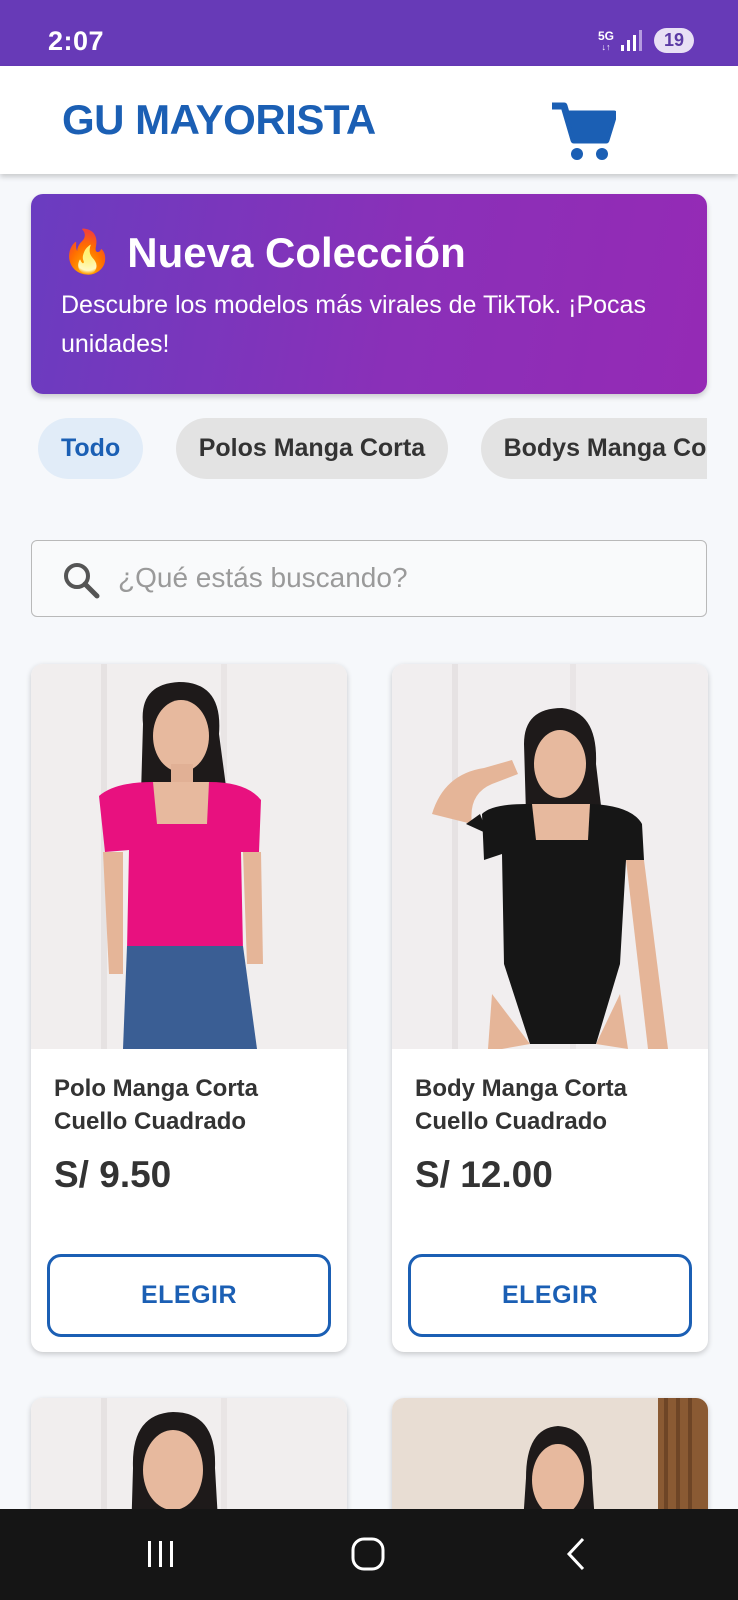 This screenshot has height=1600, width=738. I want to click on cart-button, so click(584, 131).